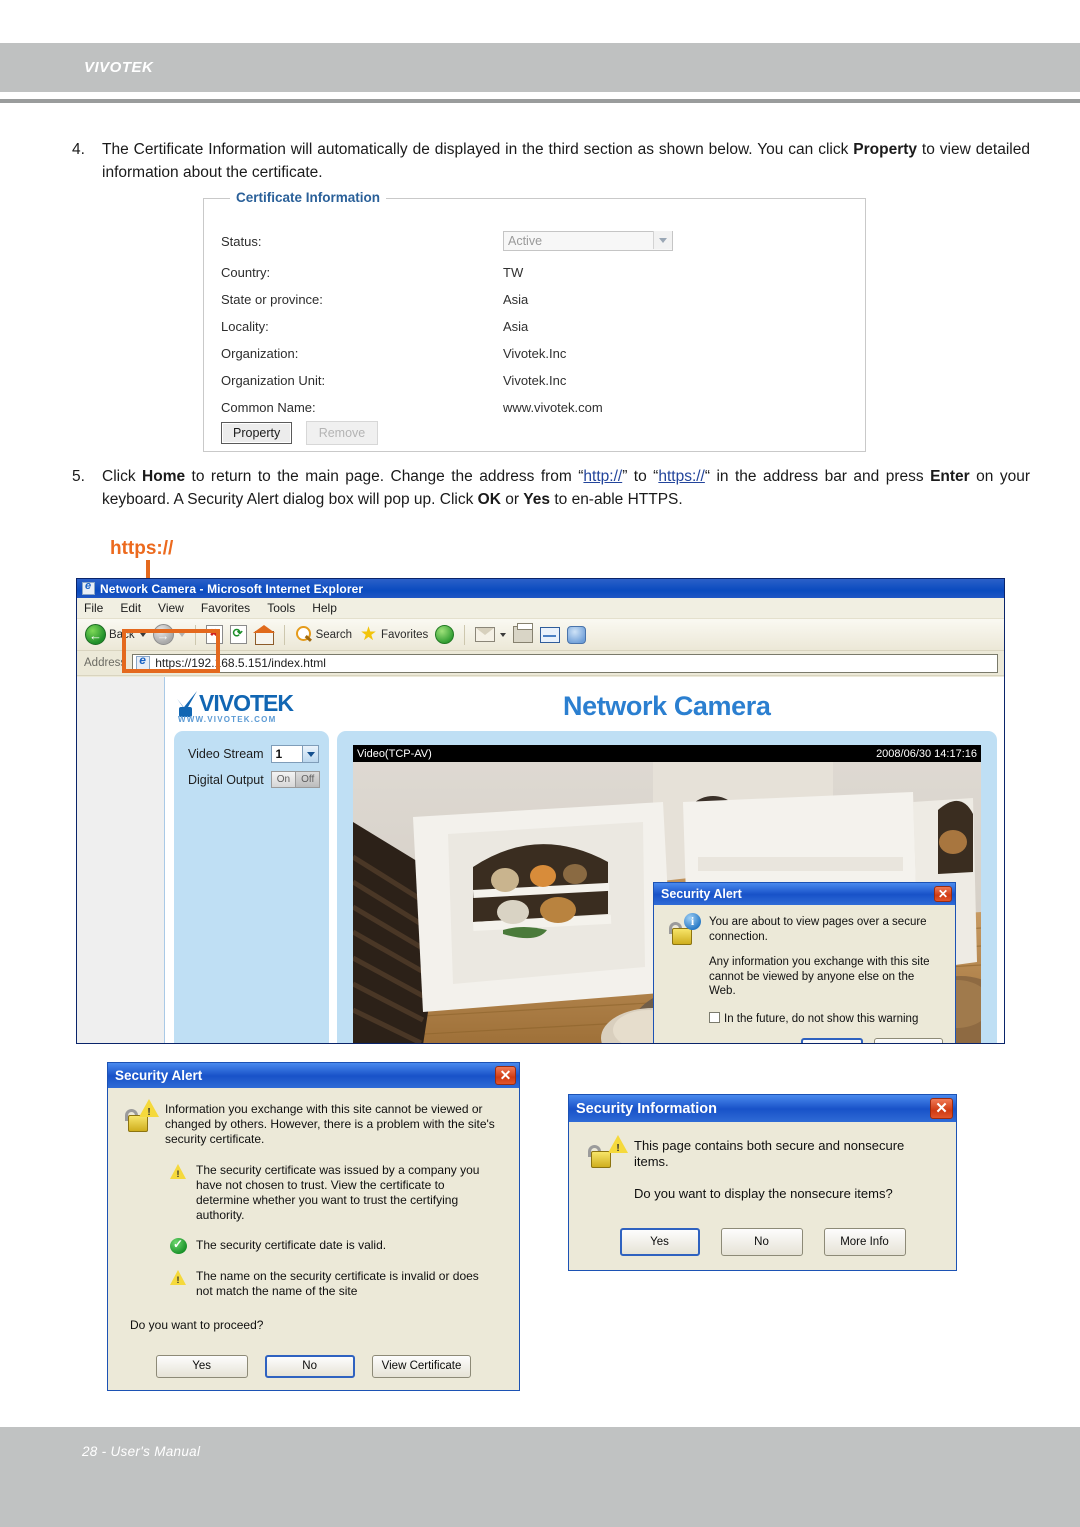  What do you see at coordinates (444, 634) in the screenshot?
I see `media-button` at bounding box center [444, 634].